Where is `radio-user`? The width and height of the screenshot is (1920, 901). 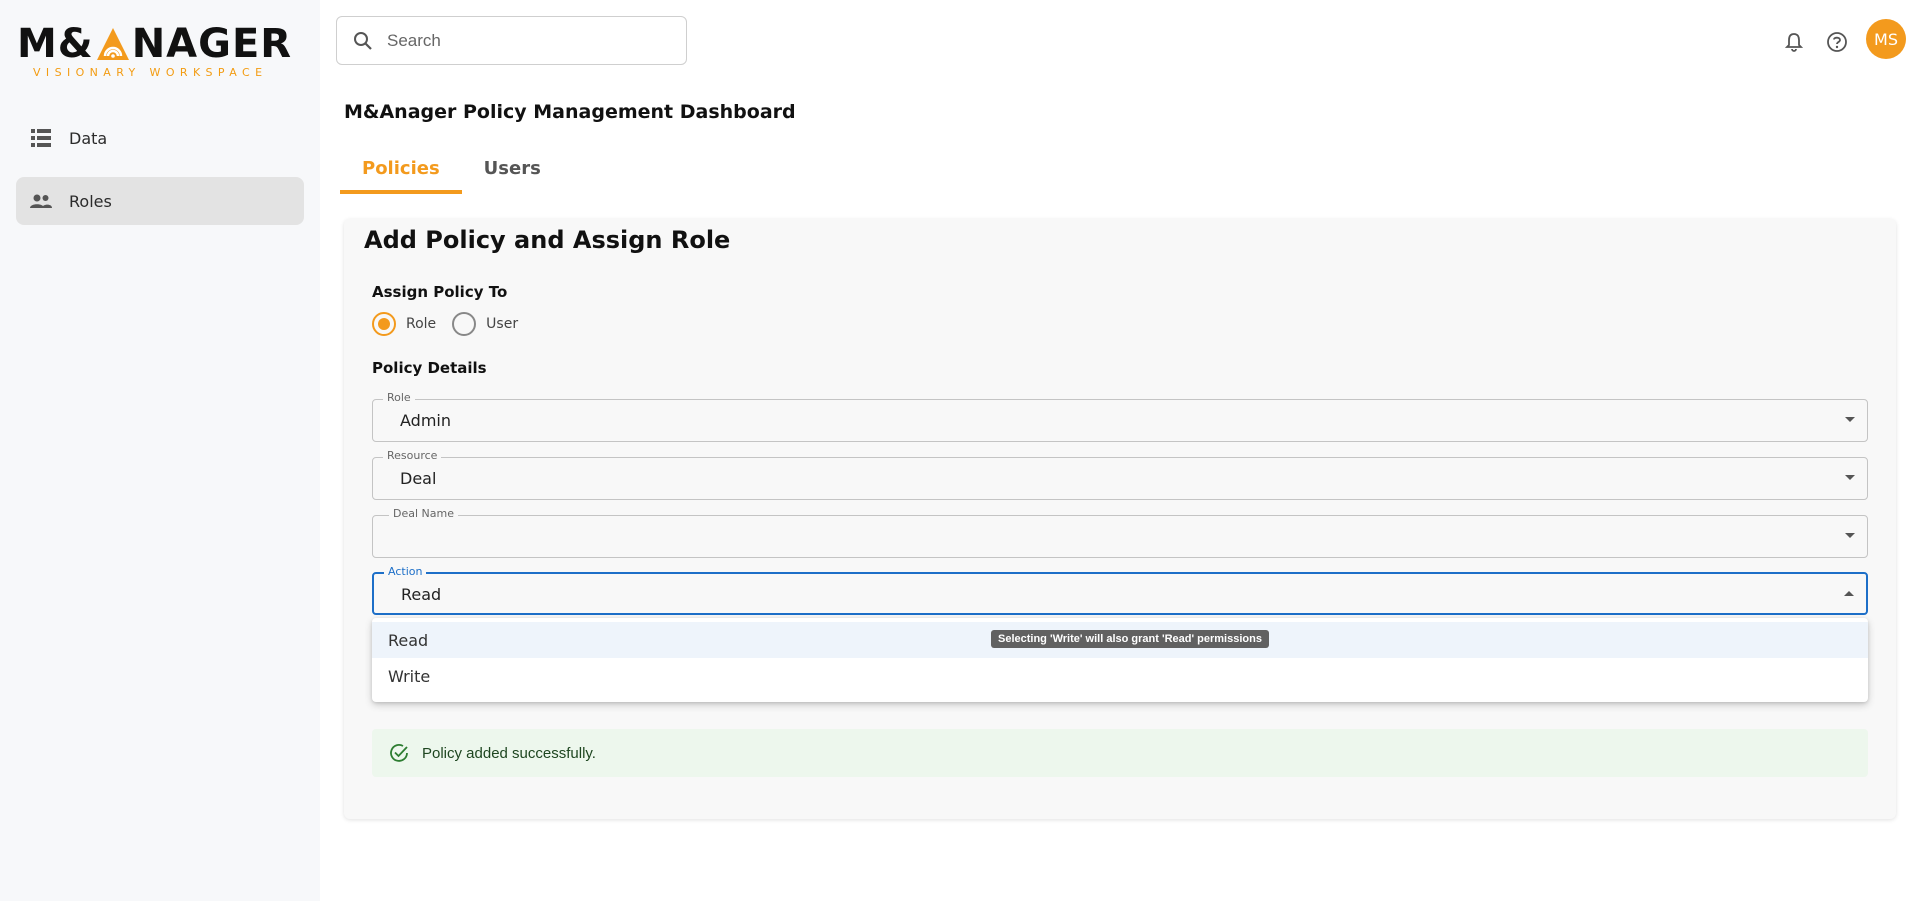 radio-user is located at coordinates (464, 324).